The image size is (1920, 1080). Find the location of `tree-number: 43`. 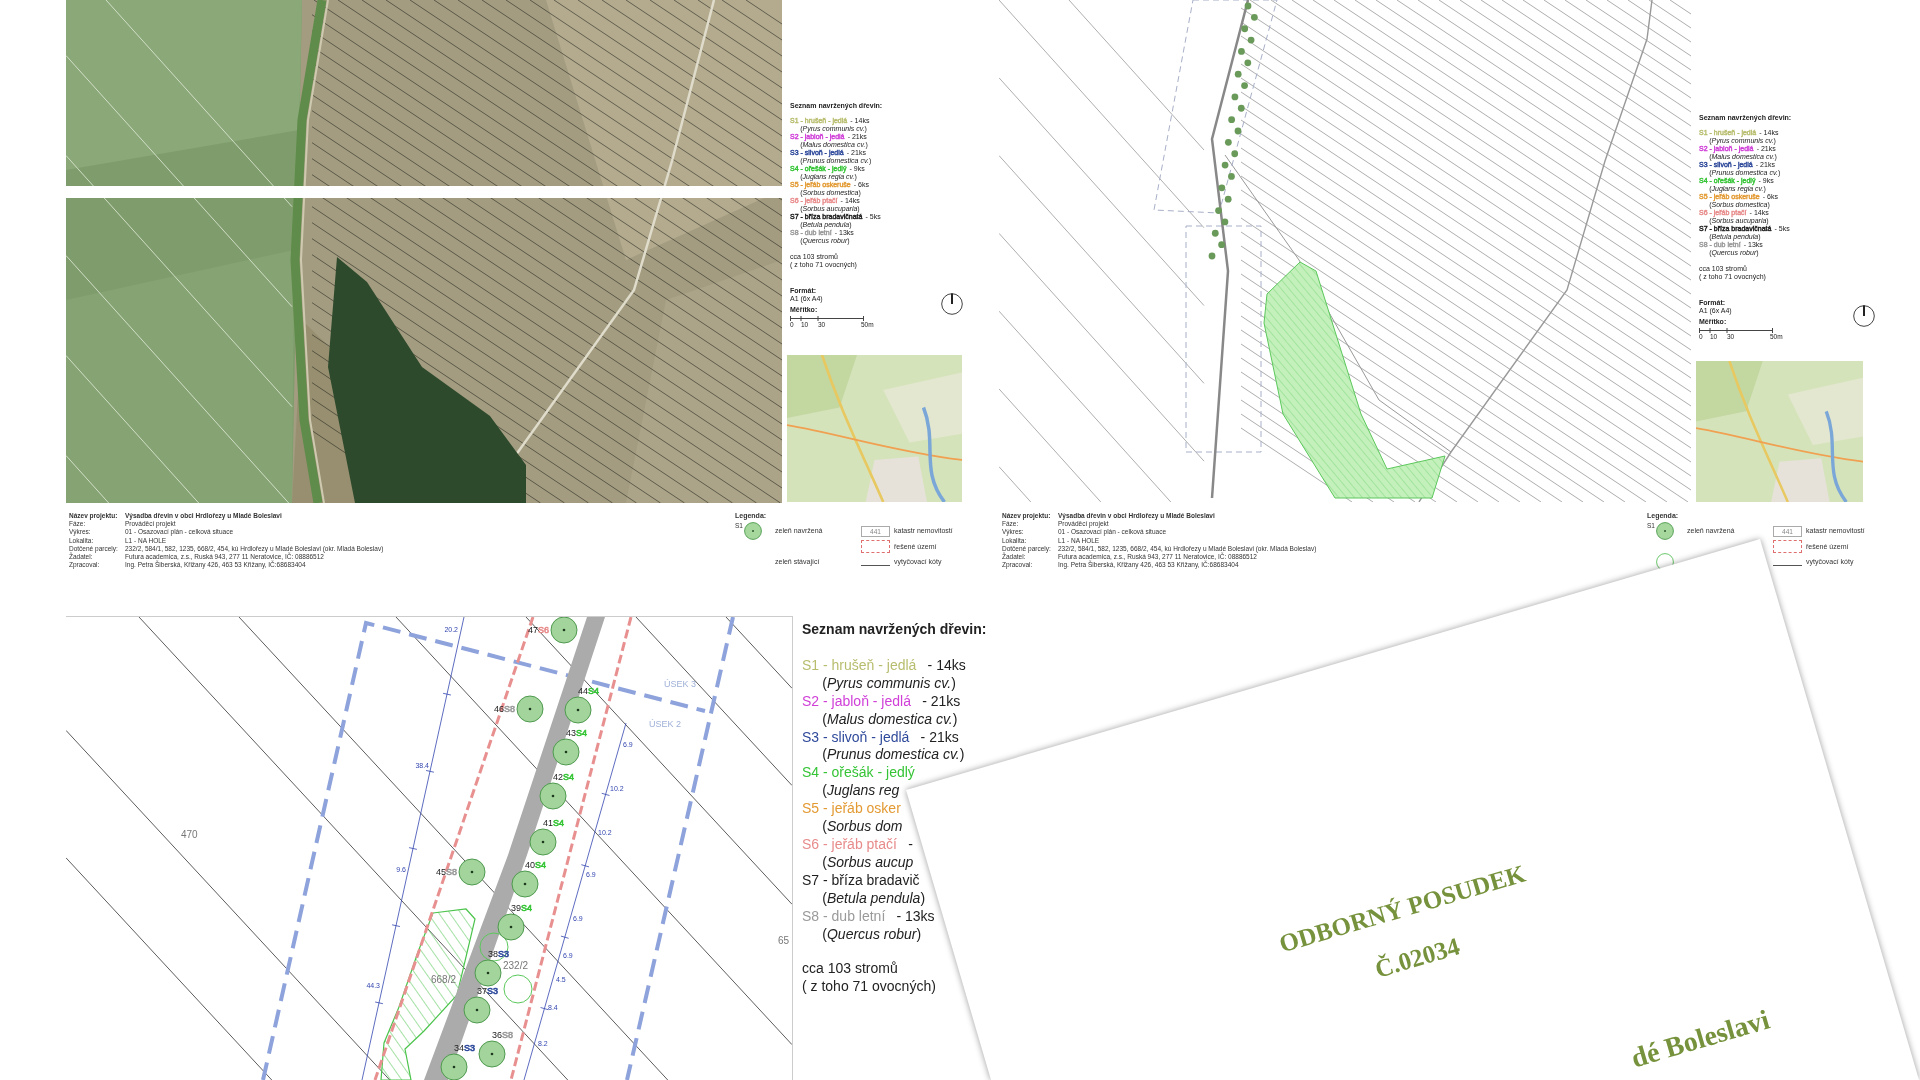

tree-number: 43 is located at coordinates (571, 733).